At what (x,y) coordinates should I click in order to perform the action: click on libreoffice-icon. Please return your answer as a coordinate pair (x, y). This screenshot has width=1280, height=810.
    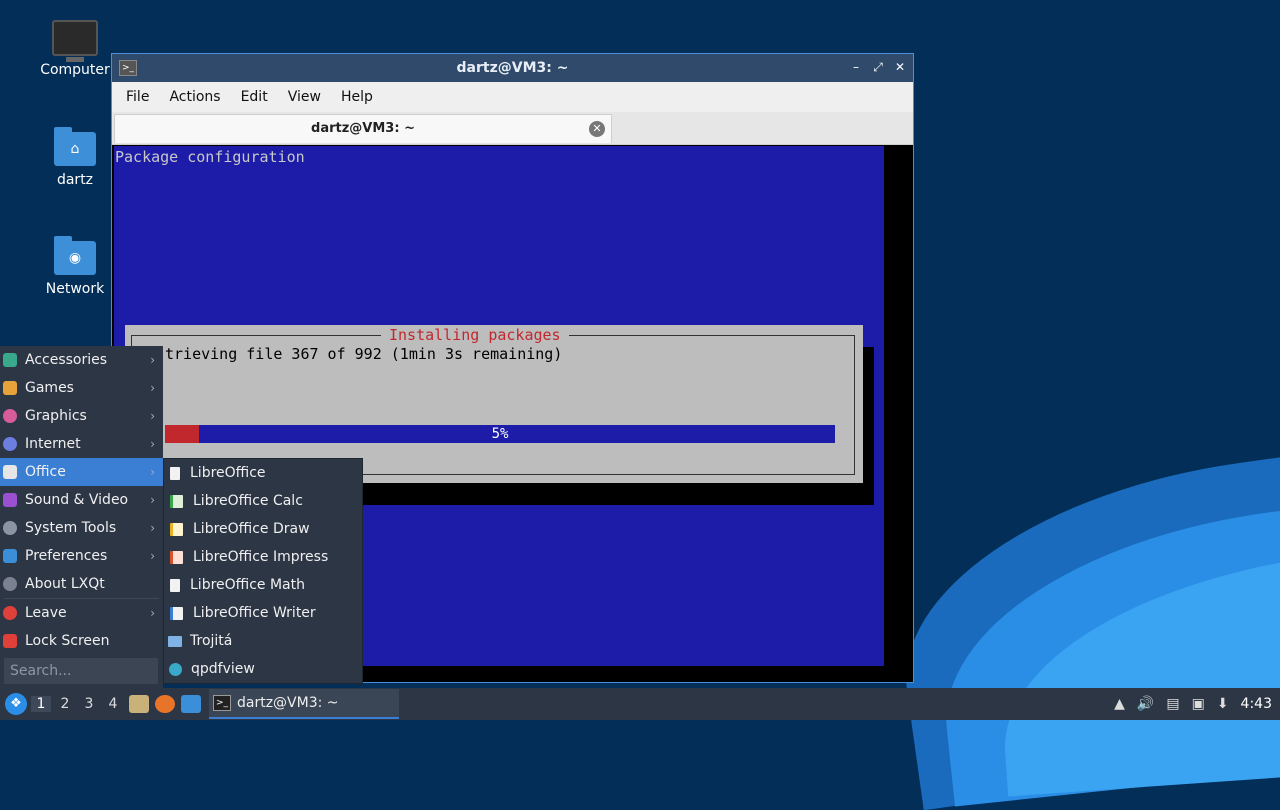
    Looking at the image, I should click on (175, 473).